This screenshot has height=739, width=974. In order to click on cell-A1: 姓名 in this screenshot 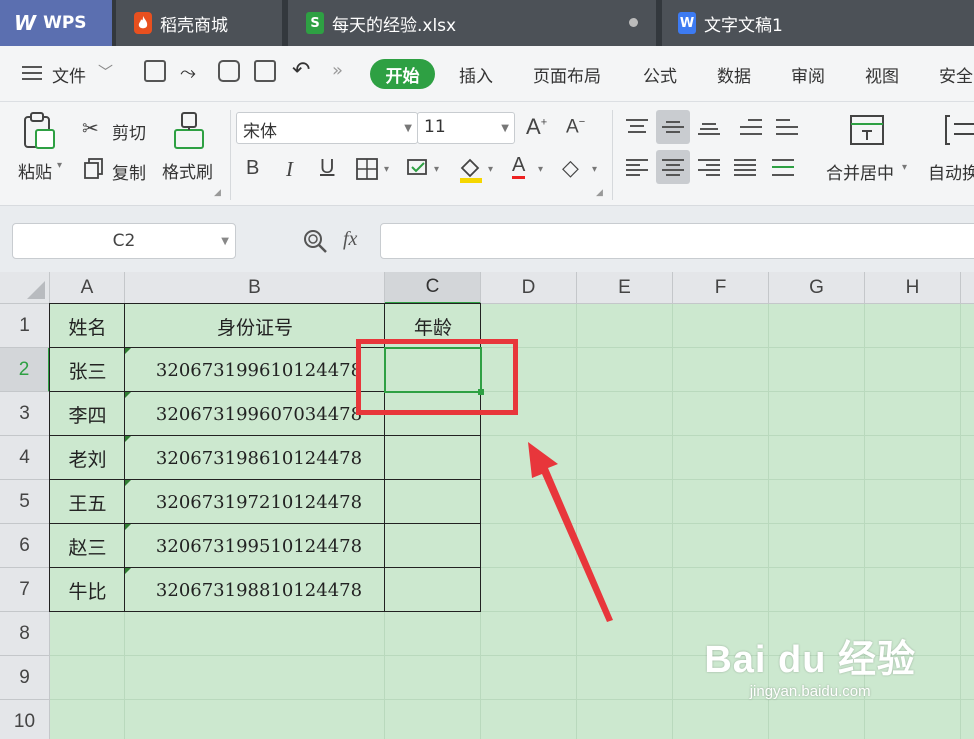, I will do `click(87, 326)`.